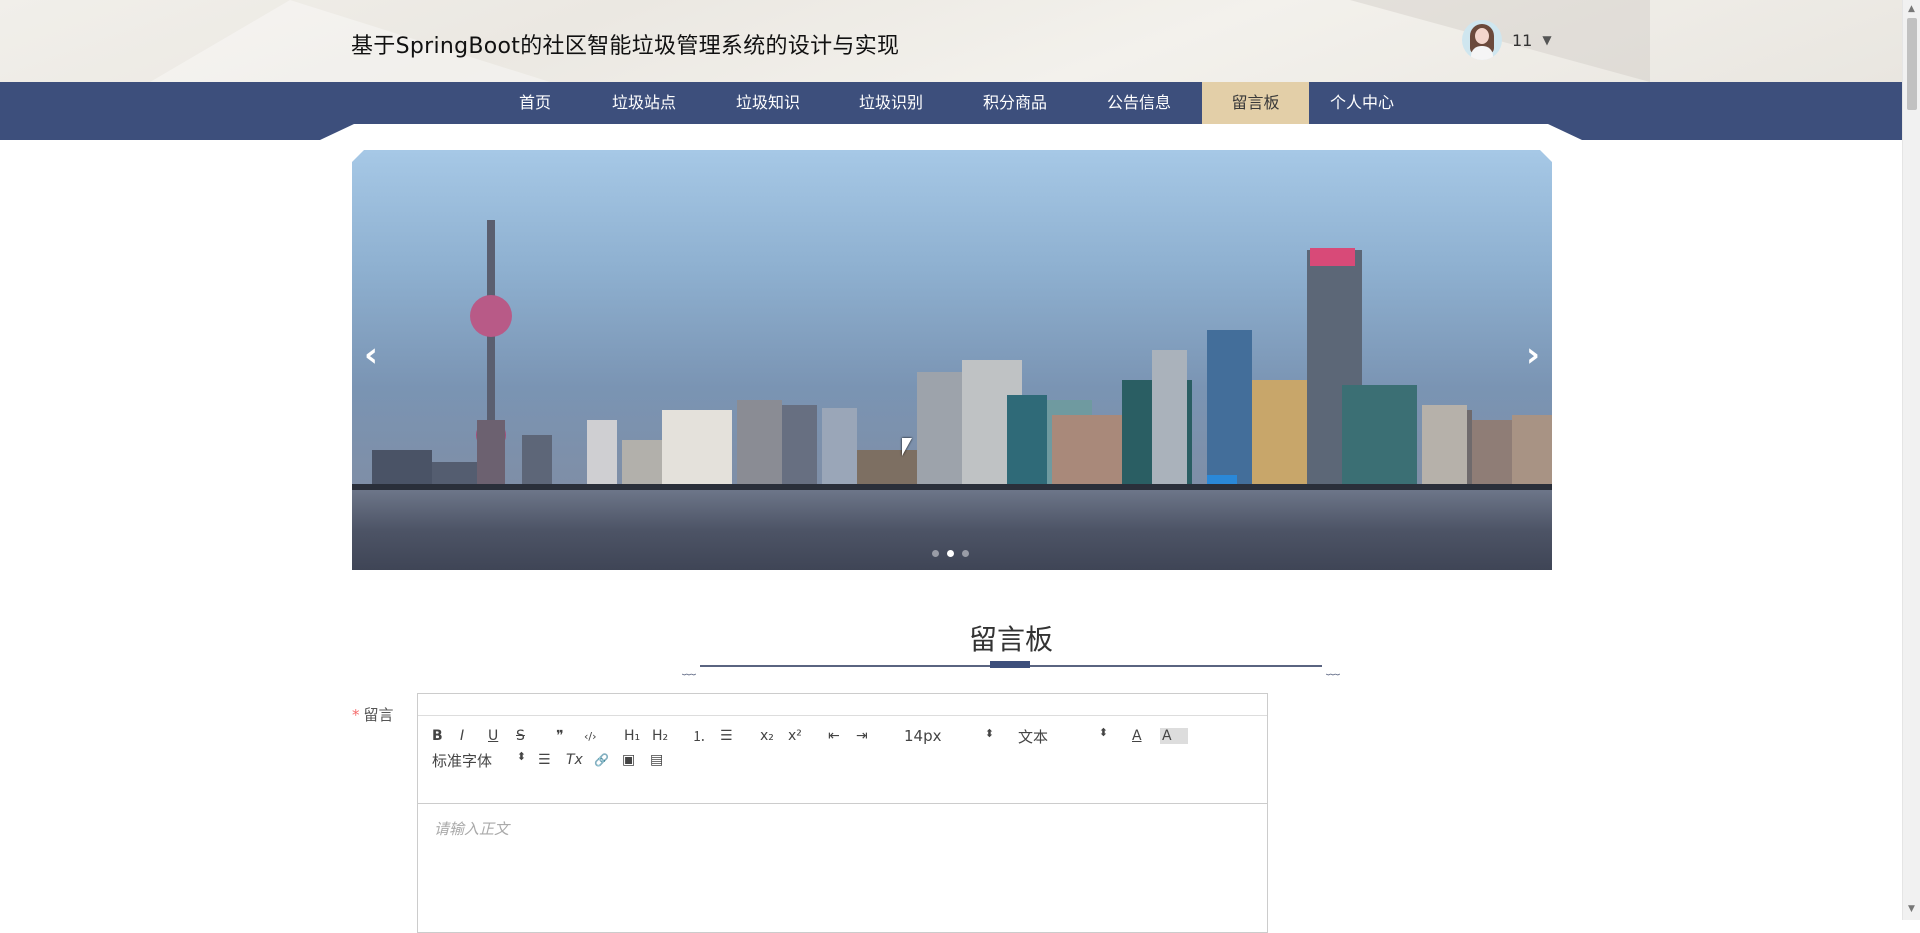  Describe the element at coordinates (907, 447) in the screenshot. I see `mouse-cursor-icon` at that location.